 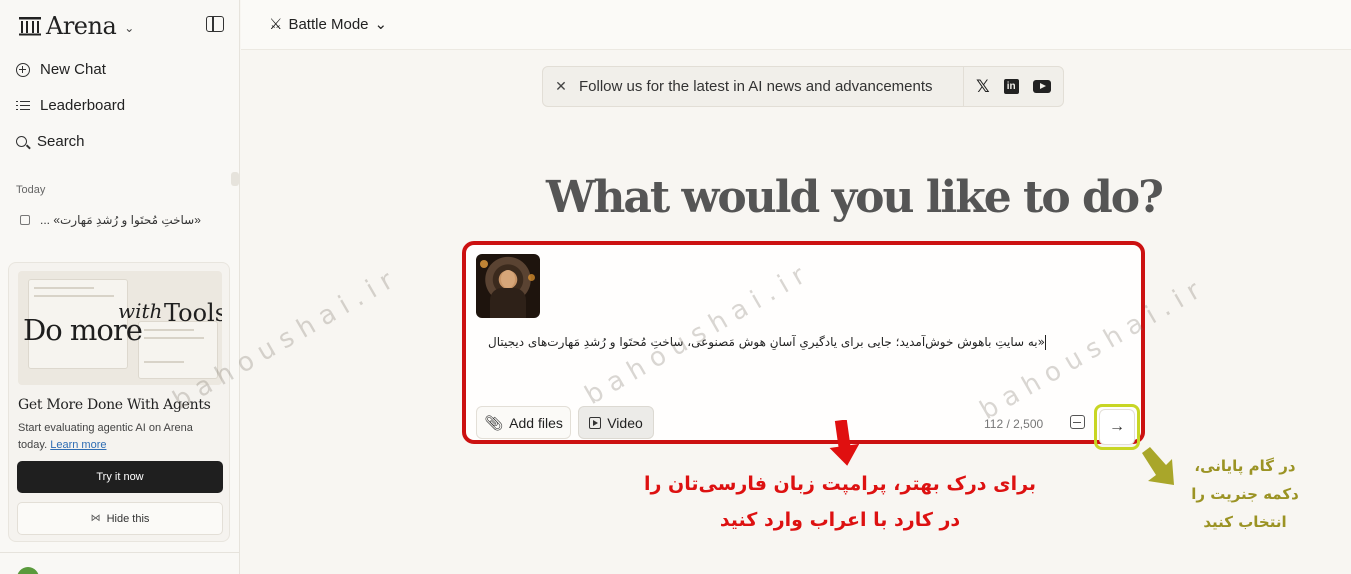 I want to click on video-icon, so click(x=595, y=422).